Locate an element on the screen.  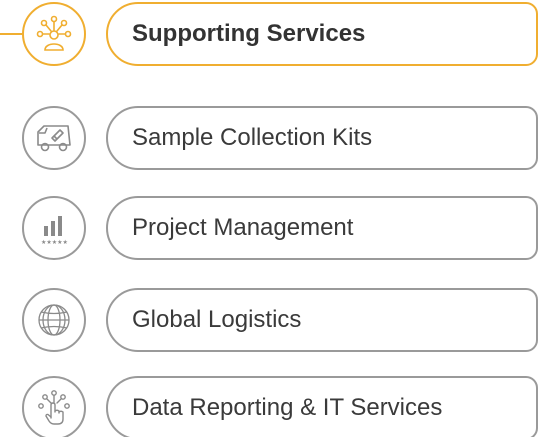
touch-network-icon is located at coordinates (54, 406).